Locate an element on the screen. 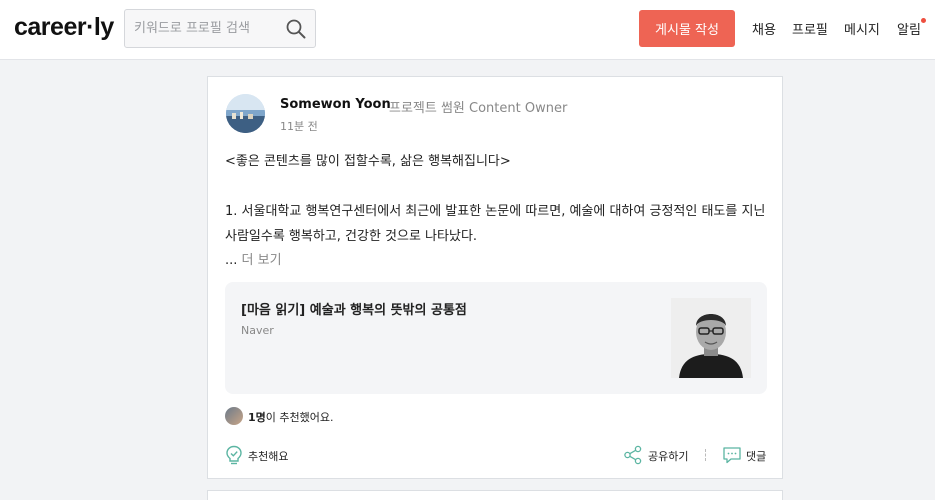  likes-suffix: 이 추천했어요. is located at coordinates (299, 417).